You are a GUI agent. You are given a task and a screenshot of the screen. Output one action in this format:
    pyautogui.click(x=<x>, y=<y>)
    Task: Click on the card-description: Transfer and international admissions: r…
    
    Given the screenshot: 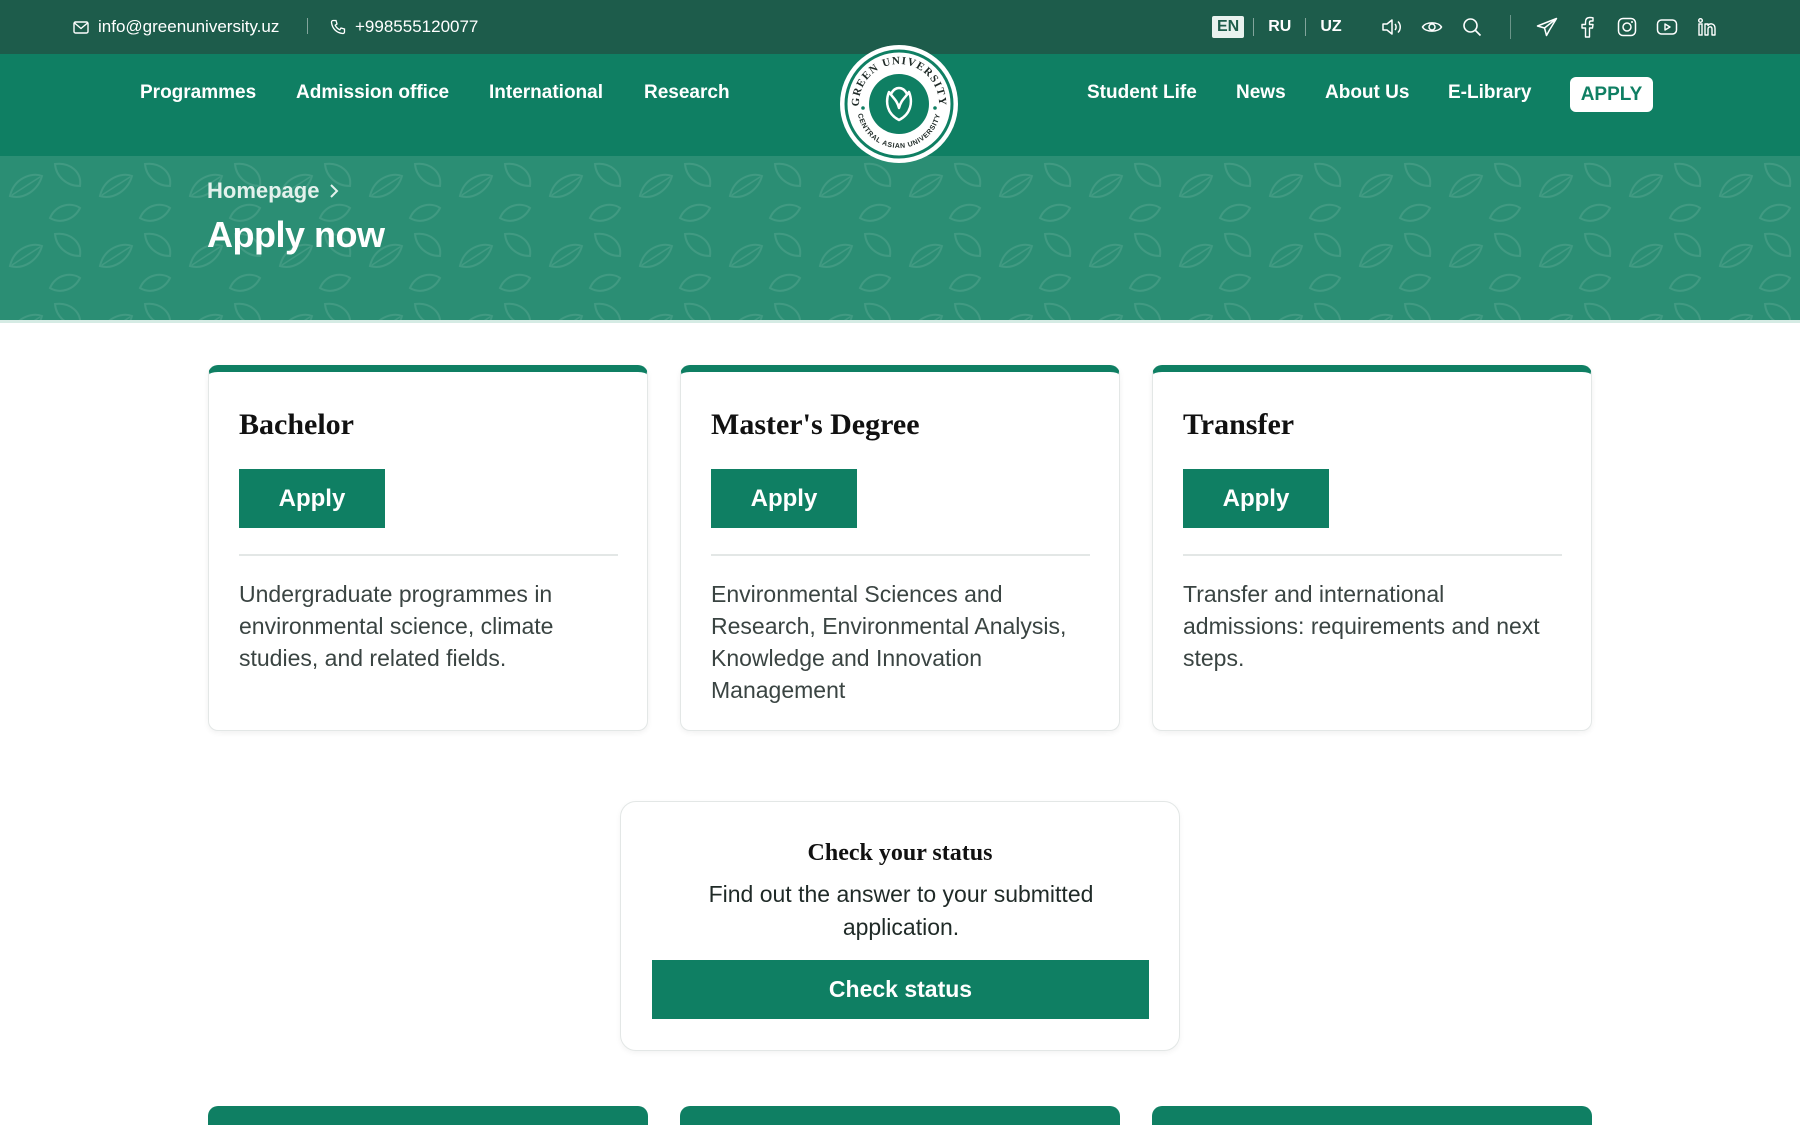 What is the action you would take?
    pyautogui.click(x=1361, y=626)
    